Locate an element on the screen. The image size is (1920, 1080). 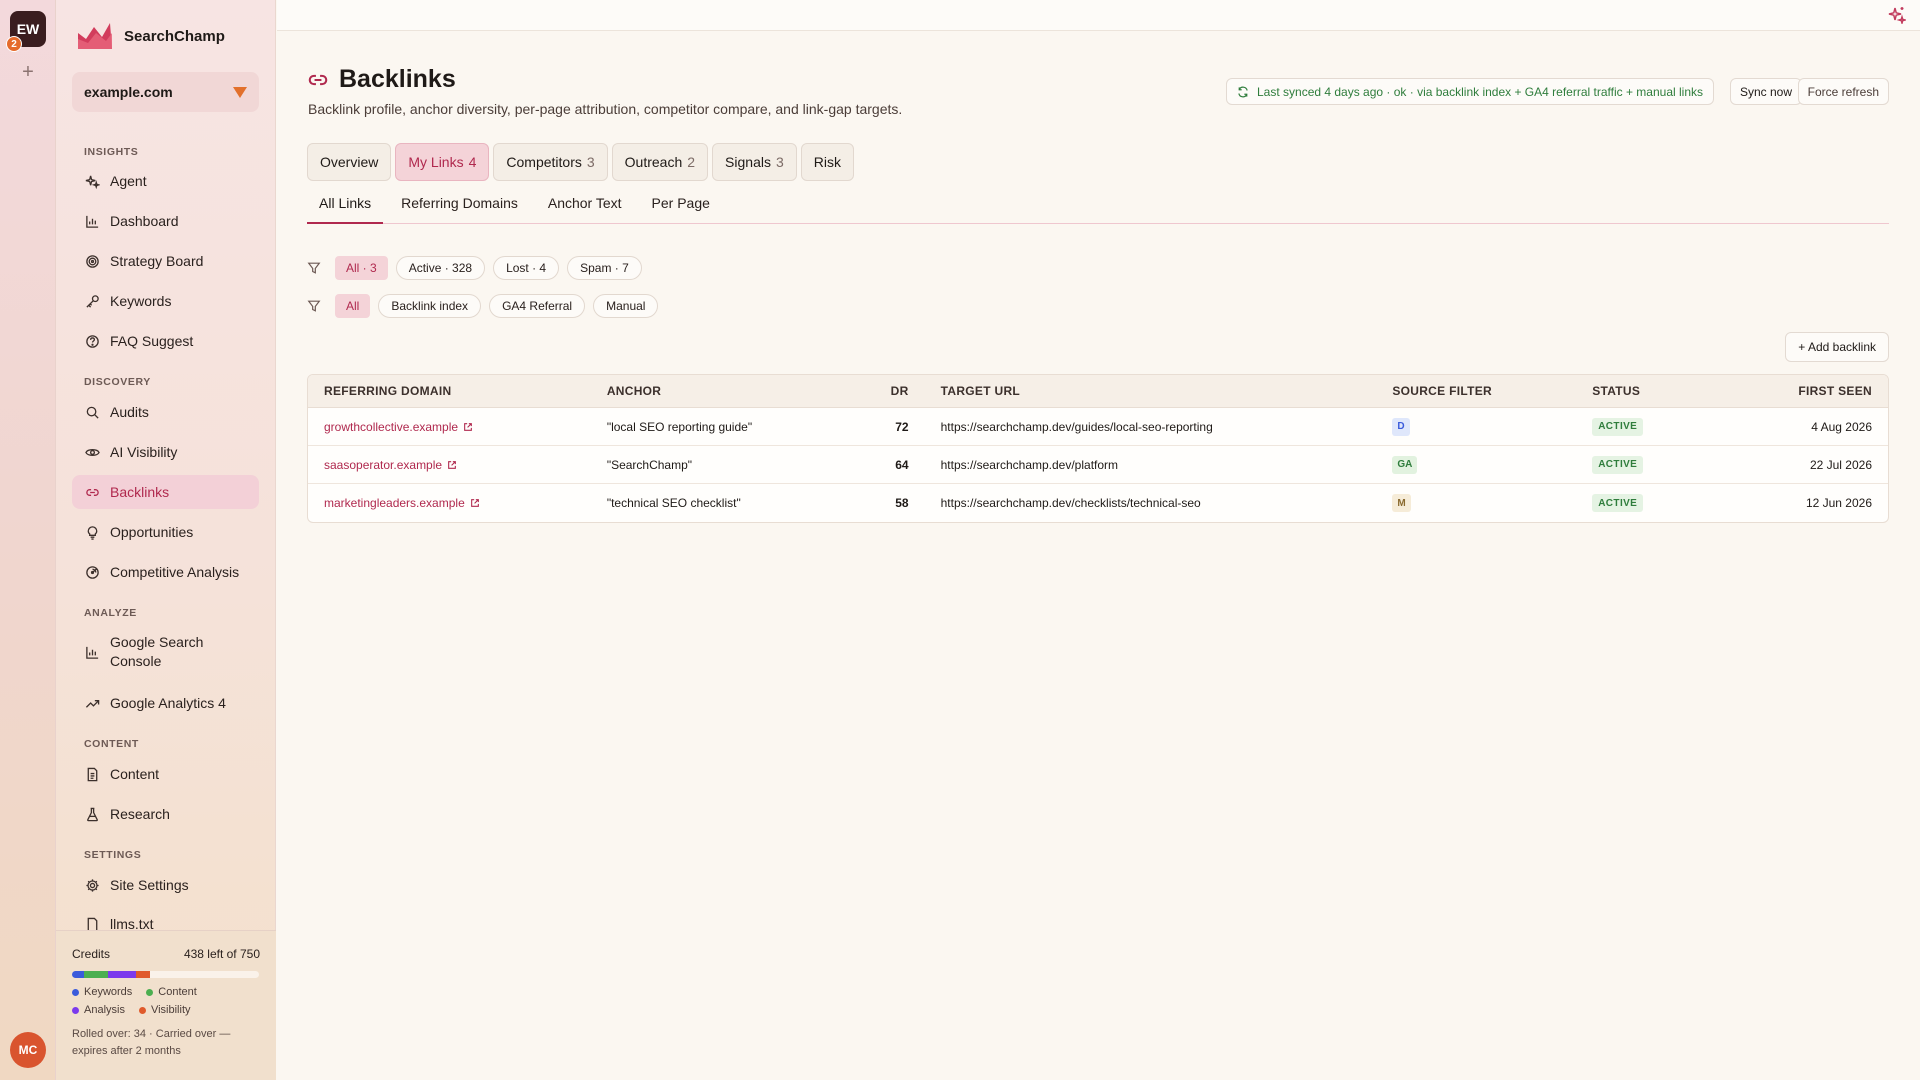
sidebar-item-content: Content is located at coordinates (165, 774).